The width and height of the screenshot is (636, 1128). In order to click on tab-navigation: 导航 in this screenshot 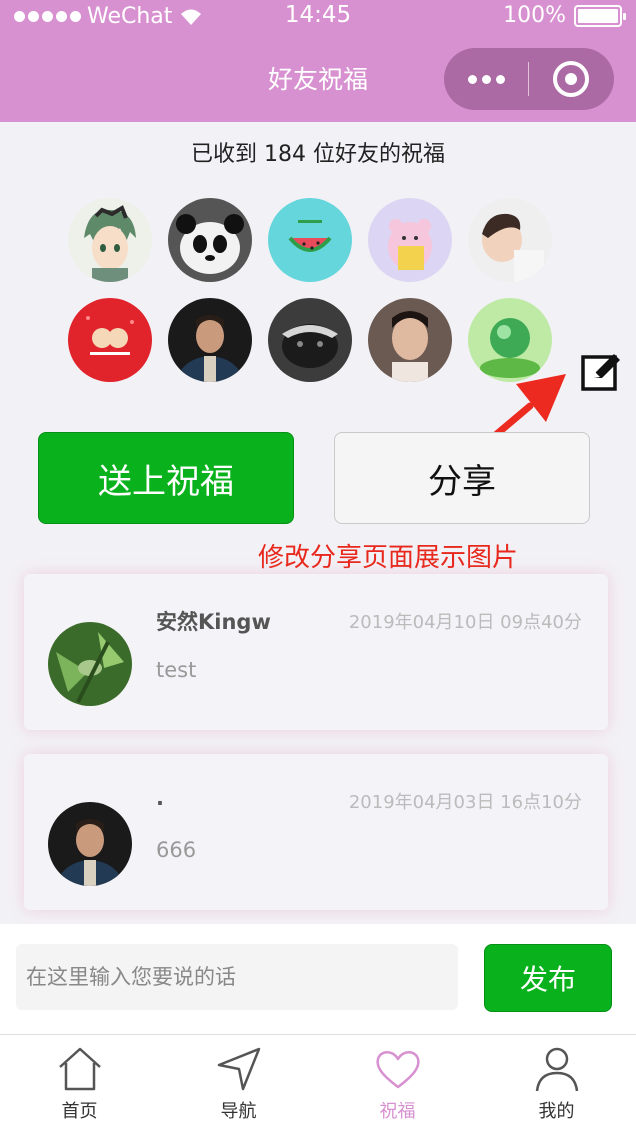, I will do `click(238, 1081)`.